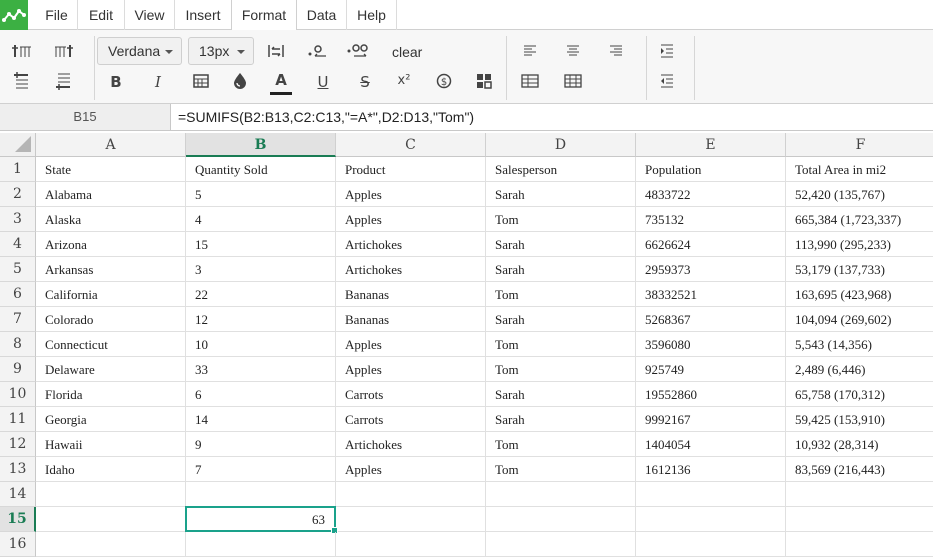 This screenshot has width=933, height=557. What do you see at coordinates (411, 394) in the screenshot?
I see `cell-c10: Carrots` at bounding box center [411, 394].